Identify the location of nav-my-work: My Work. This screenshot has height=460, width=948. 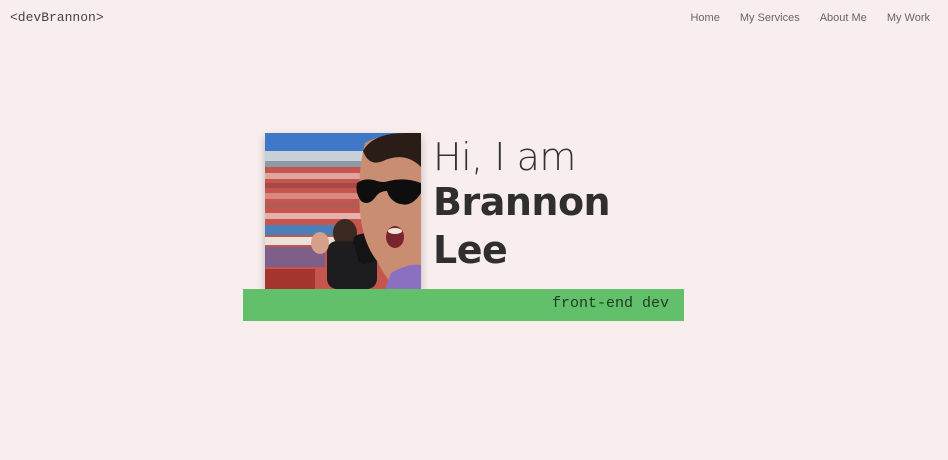
(908, 18).